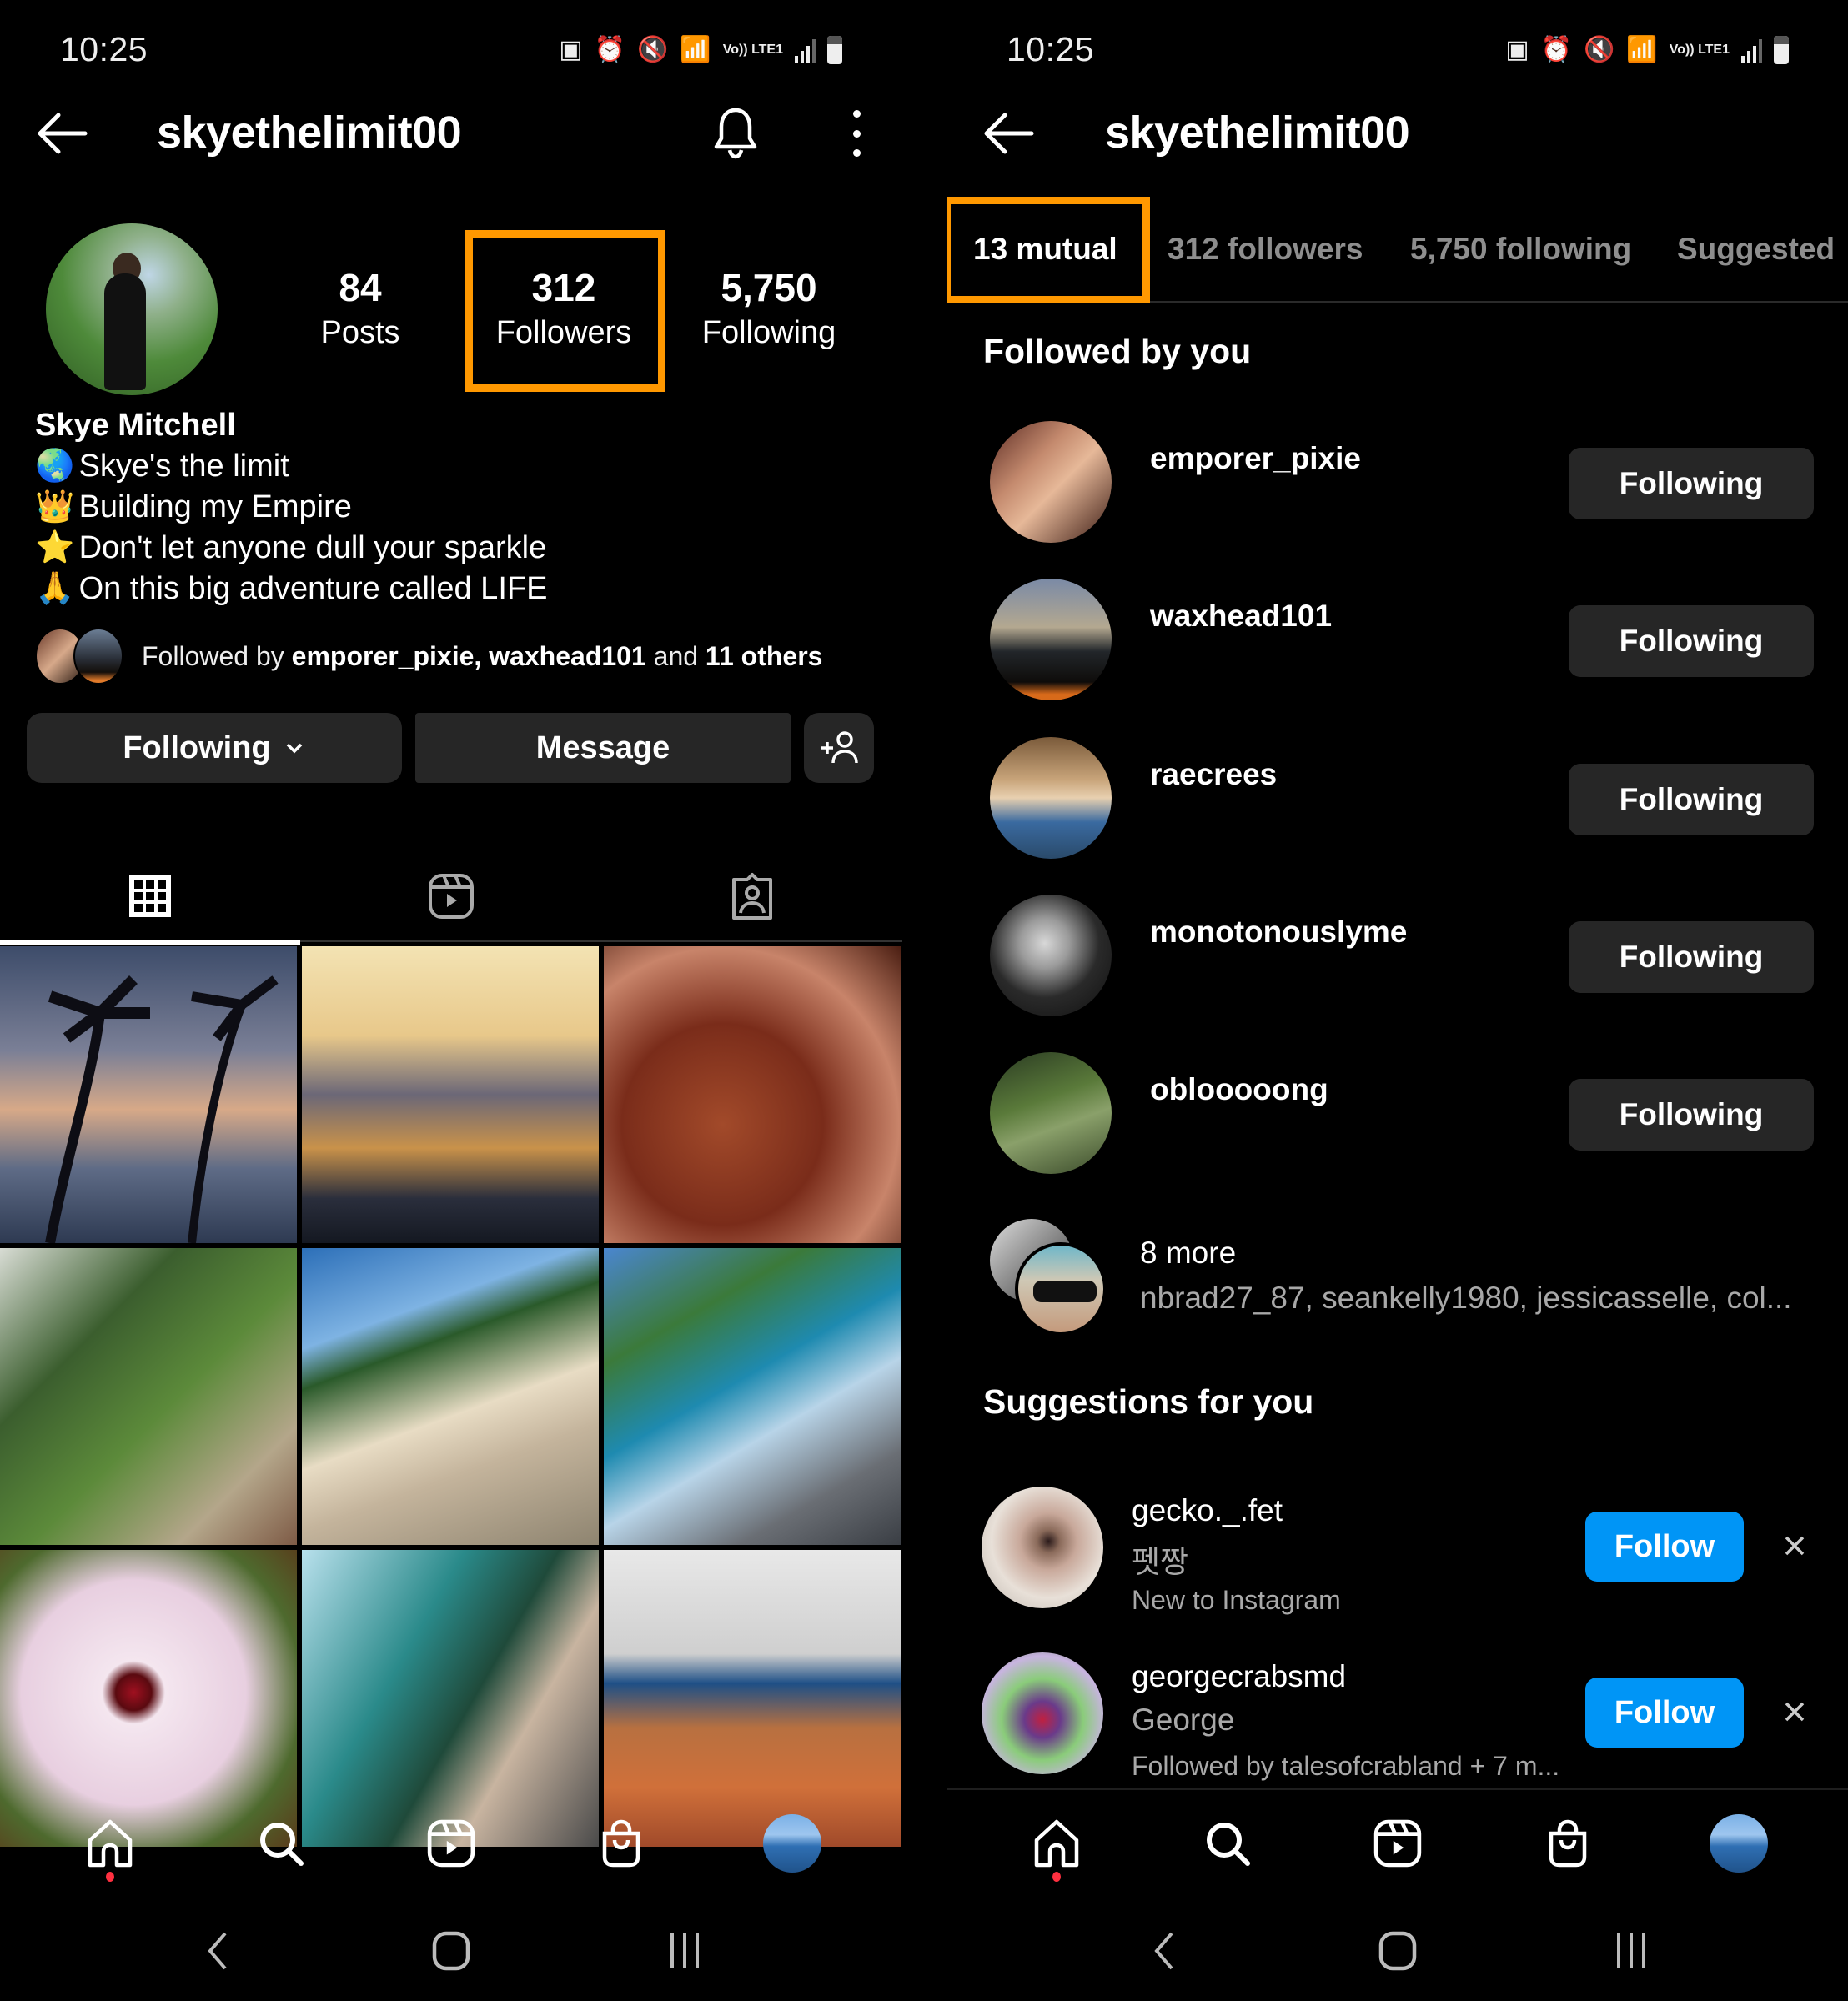  I want to click on username: gecko._.fet, so click(1207, 1510).